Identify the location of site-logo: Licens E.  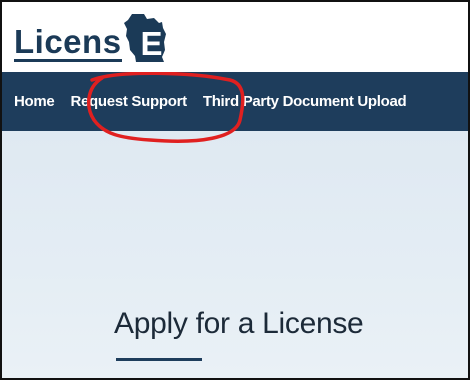
(94, 37).